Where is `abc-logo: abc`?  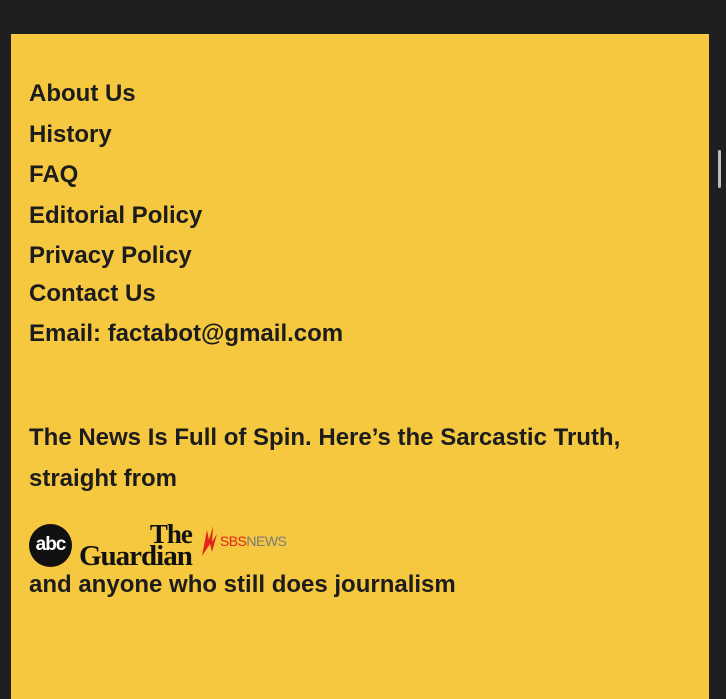
abc-logo: abc is located at coordinates (50, 545).